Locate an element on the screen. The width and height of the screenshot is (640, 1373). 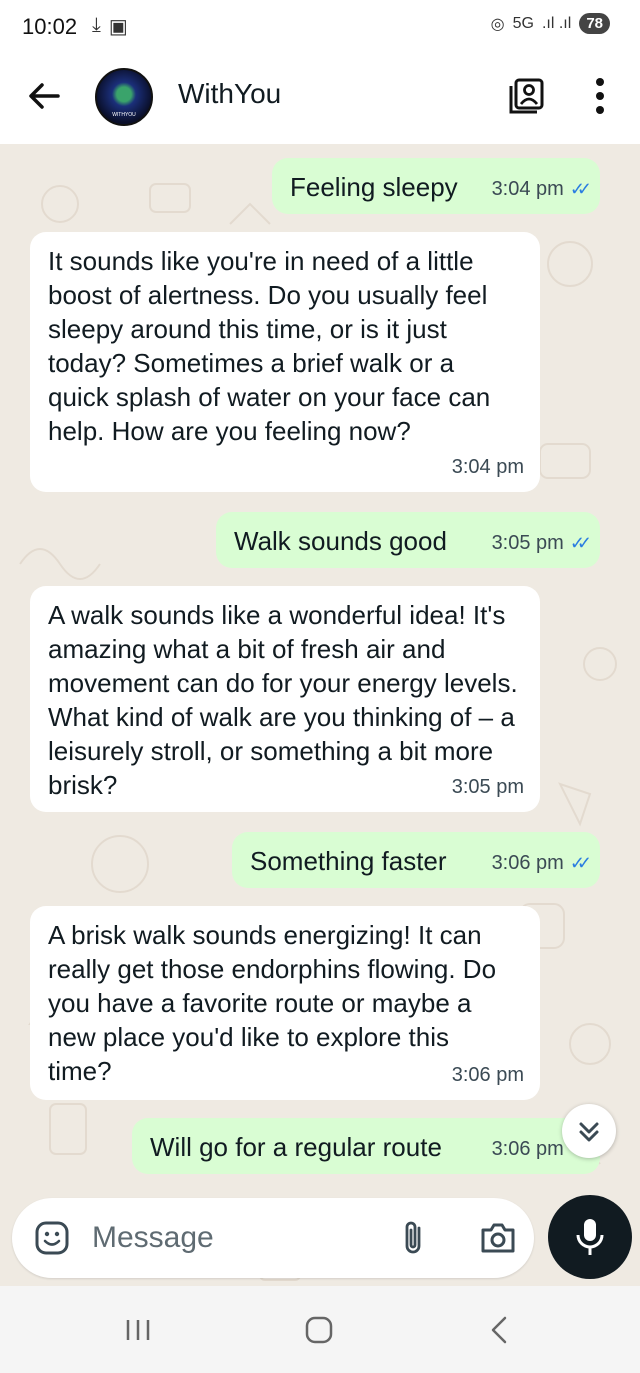
emoji-icon is located at coordinates (52, 1238).